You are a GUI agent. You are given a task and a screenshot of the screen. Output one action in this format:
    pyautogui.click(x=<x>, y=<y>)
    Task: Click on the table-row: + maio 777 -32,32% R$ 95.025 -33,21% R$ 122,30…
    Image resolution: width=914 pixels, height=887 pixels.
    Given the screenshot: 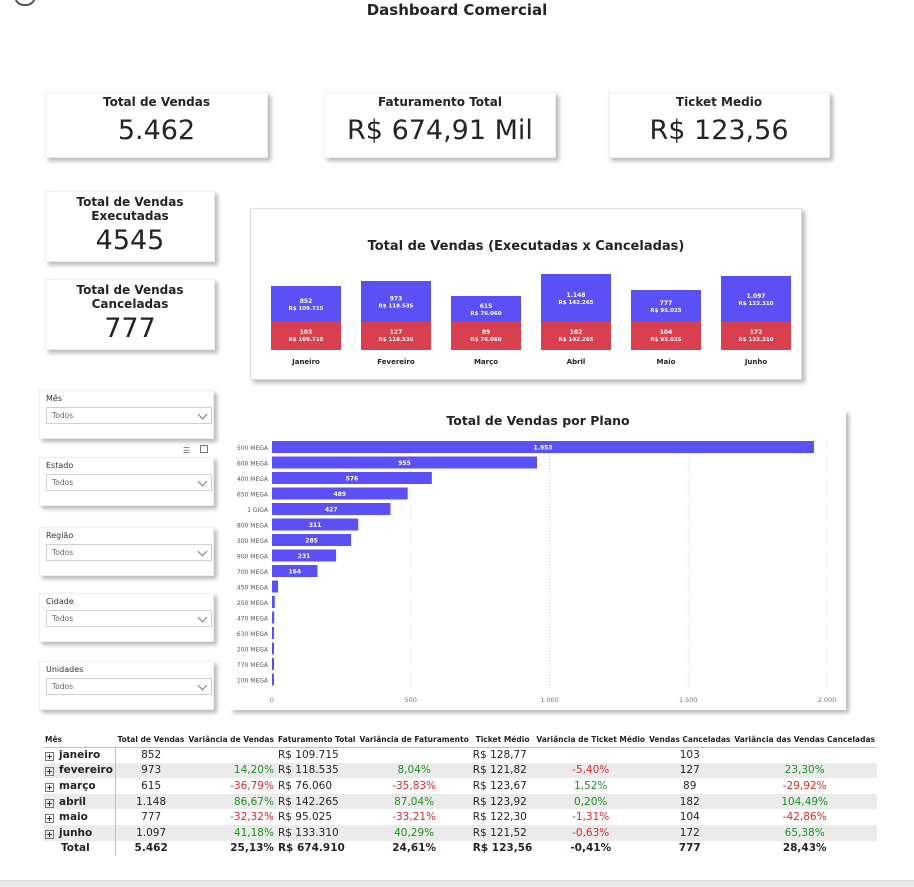 What is the action you would take?
    pyautogui.click(x=460, y=817)
    